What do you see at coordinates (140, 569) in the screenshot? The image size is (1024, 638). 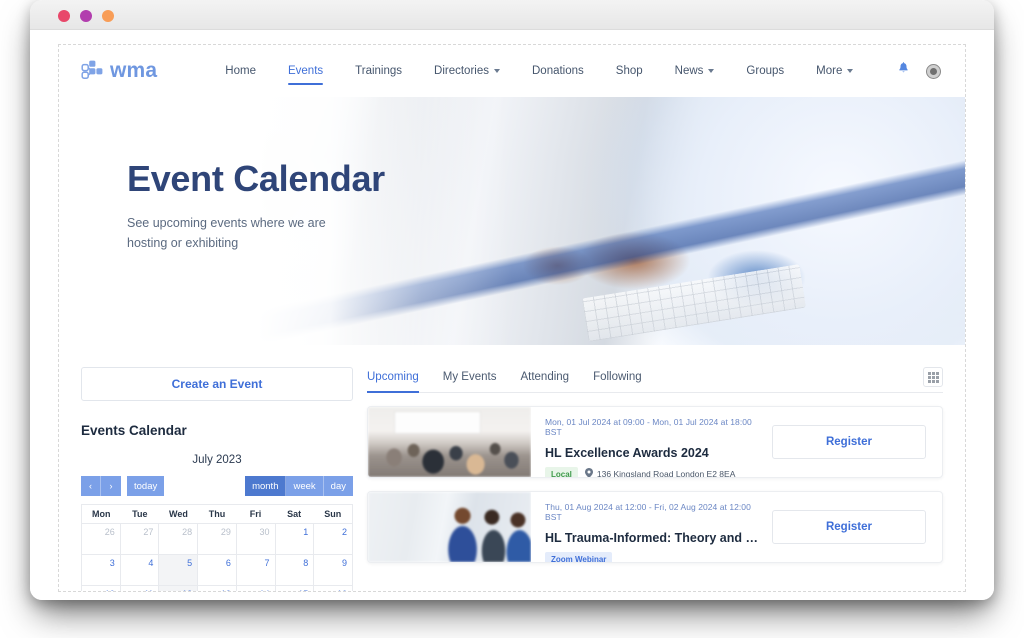 I see `calendar-day-cell: 4` at bounding box center [140, 569].